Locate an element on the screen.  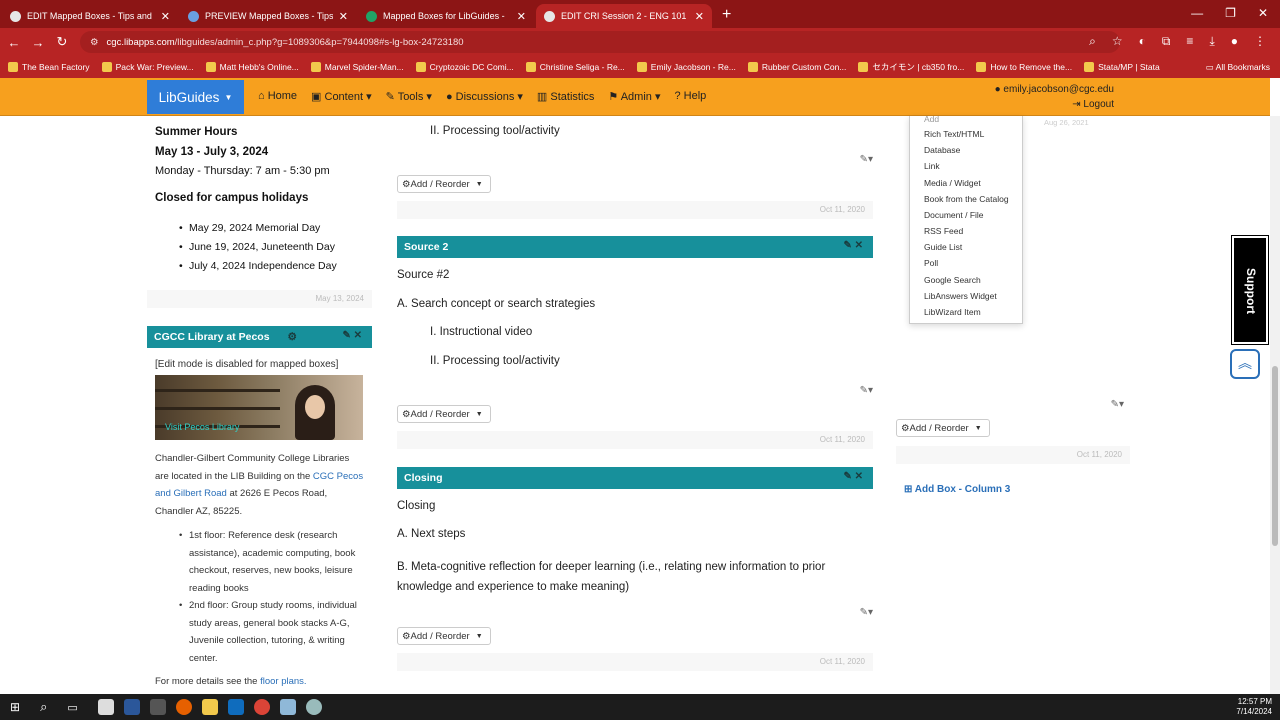
new-tab-icon: + is located at coordinates (726, 15).